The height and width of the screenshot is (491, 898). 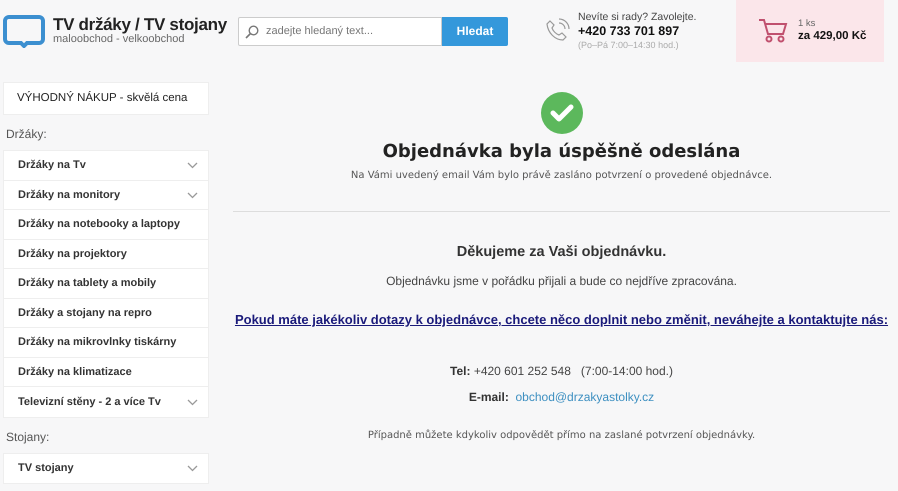 What do you see at coordinates (488, 397) in the screenshot?
I see `email-label: E-mail:` at bounding box center [488, 397].